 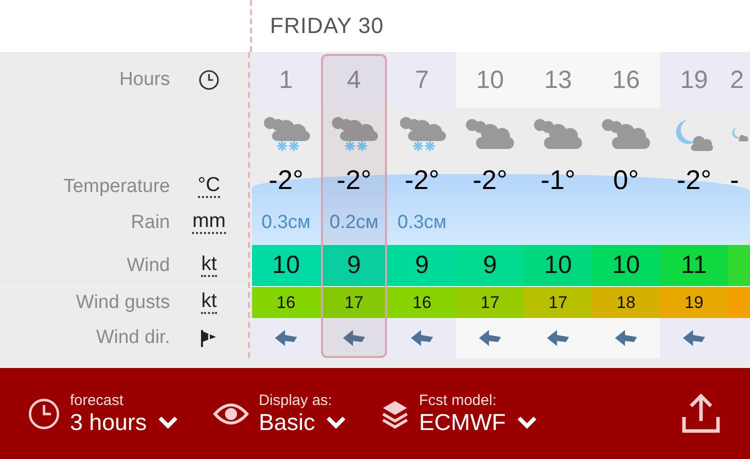 What do you see at coordinates (490, 80) in the screenshot?
I see `hour-label: 10` at bounding box center [490, 80].